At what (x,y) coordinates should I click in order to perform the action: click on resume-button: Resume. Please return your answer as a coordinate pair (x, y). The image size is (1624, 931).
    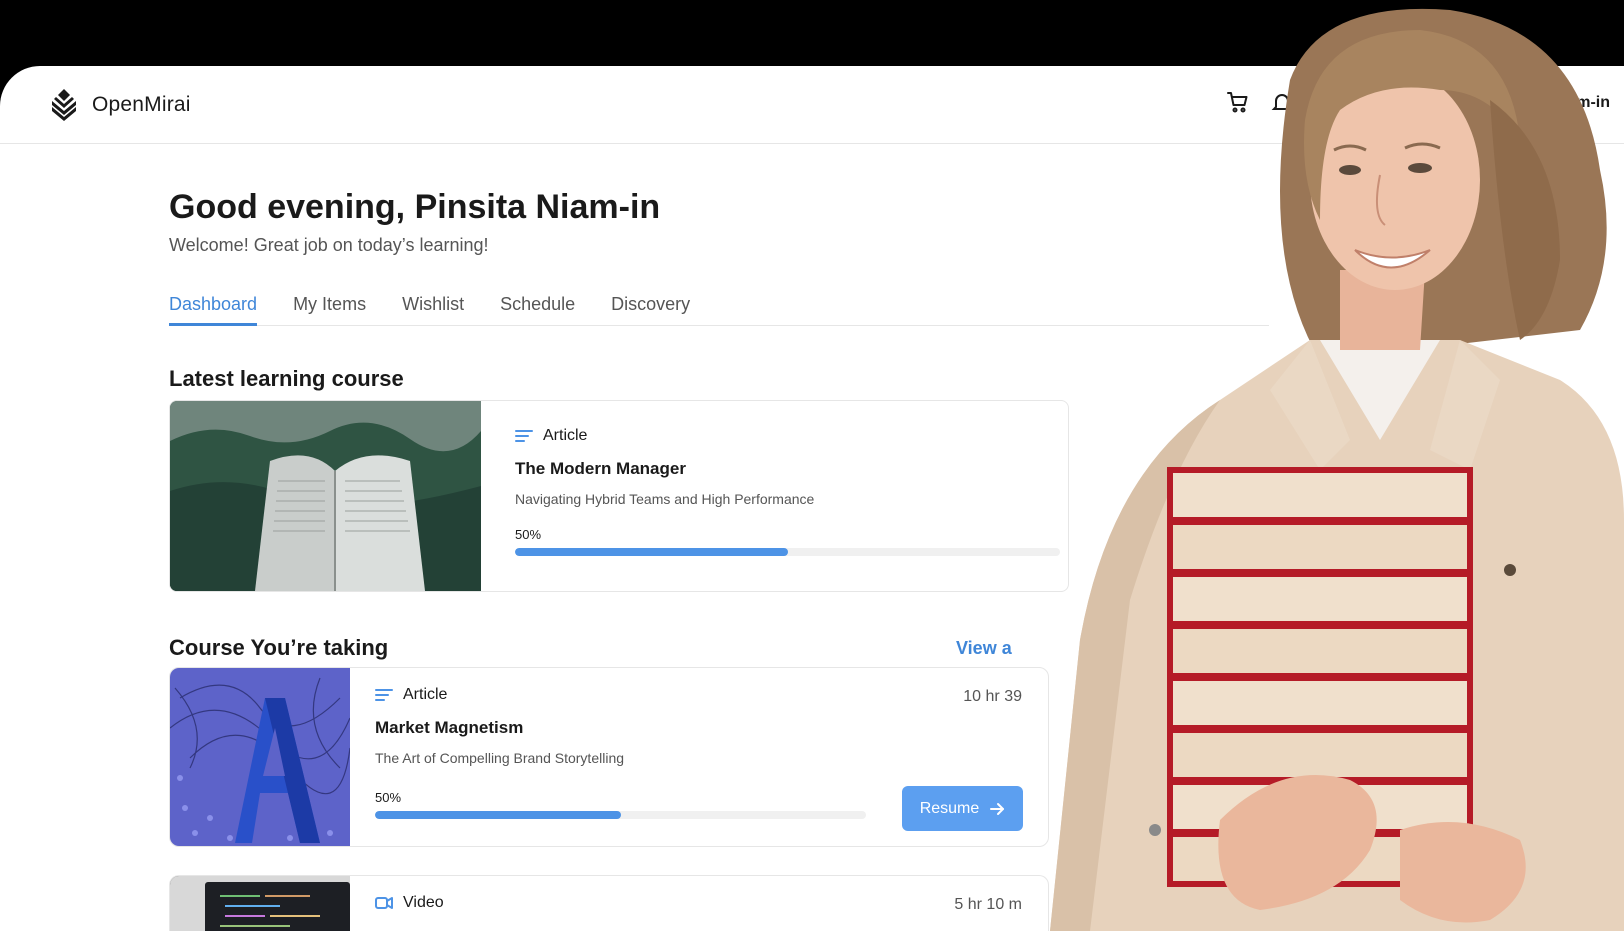
    Looking at the image, I should click on (962, 808).